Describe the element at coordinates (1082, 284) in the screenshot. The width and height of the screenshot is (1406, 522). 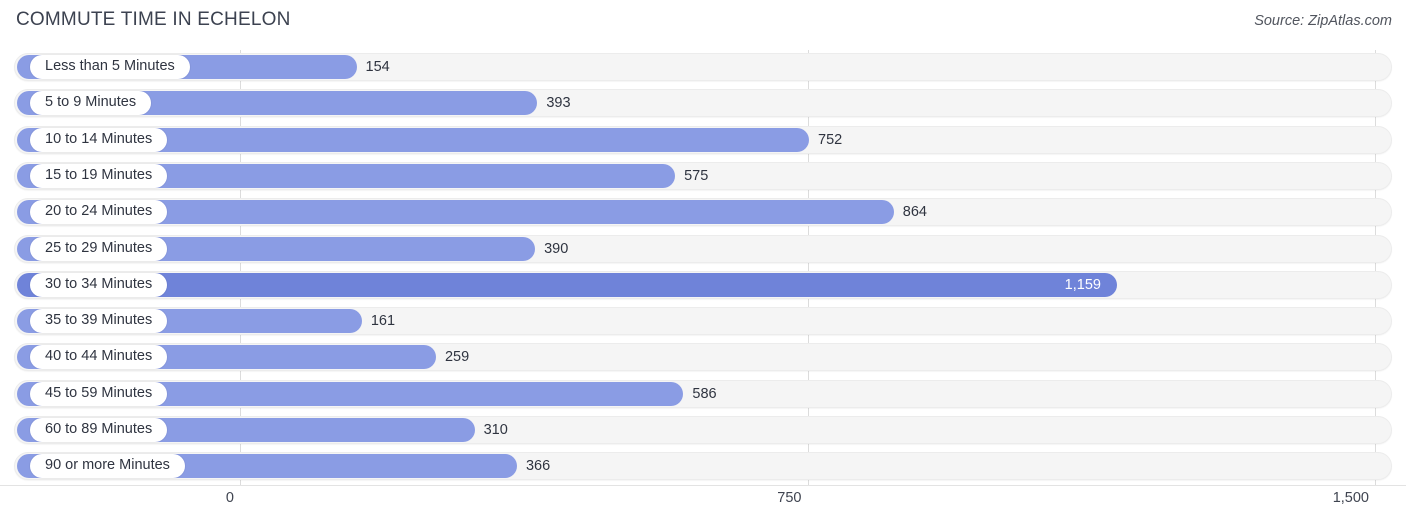
I see `bar-value-label: 1,159` at that location.